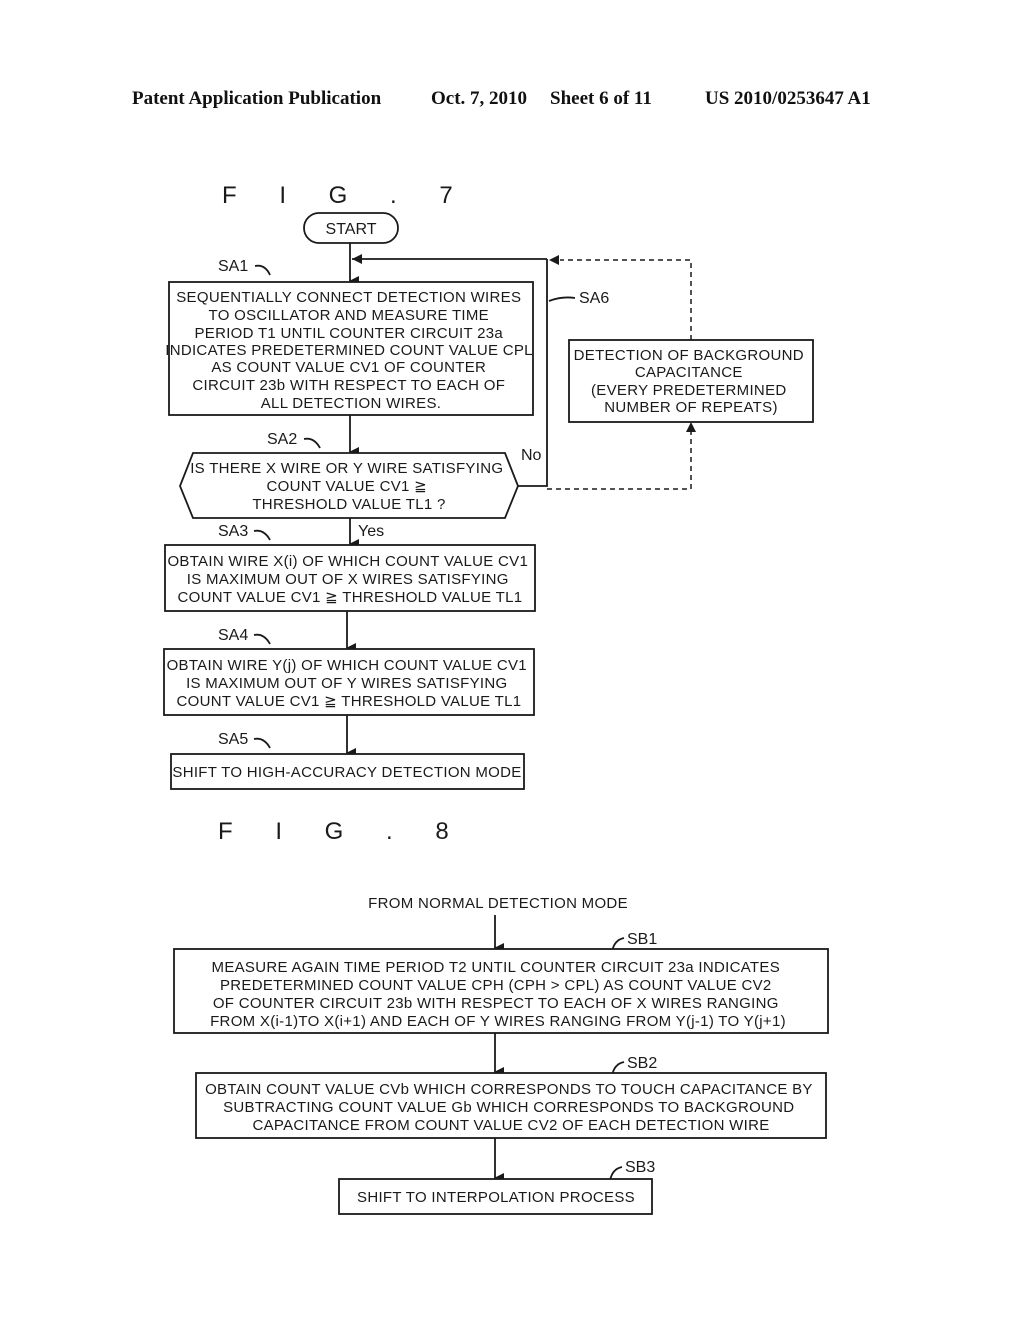 Image resolution: width=1024 pixels, height=1320 pixels. What do you see at coordinates (371, 531) in the screenshot?
I see `sa2-yes-label: Yes` at bounding box center [371, 531].